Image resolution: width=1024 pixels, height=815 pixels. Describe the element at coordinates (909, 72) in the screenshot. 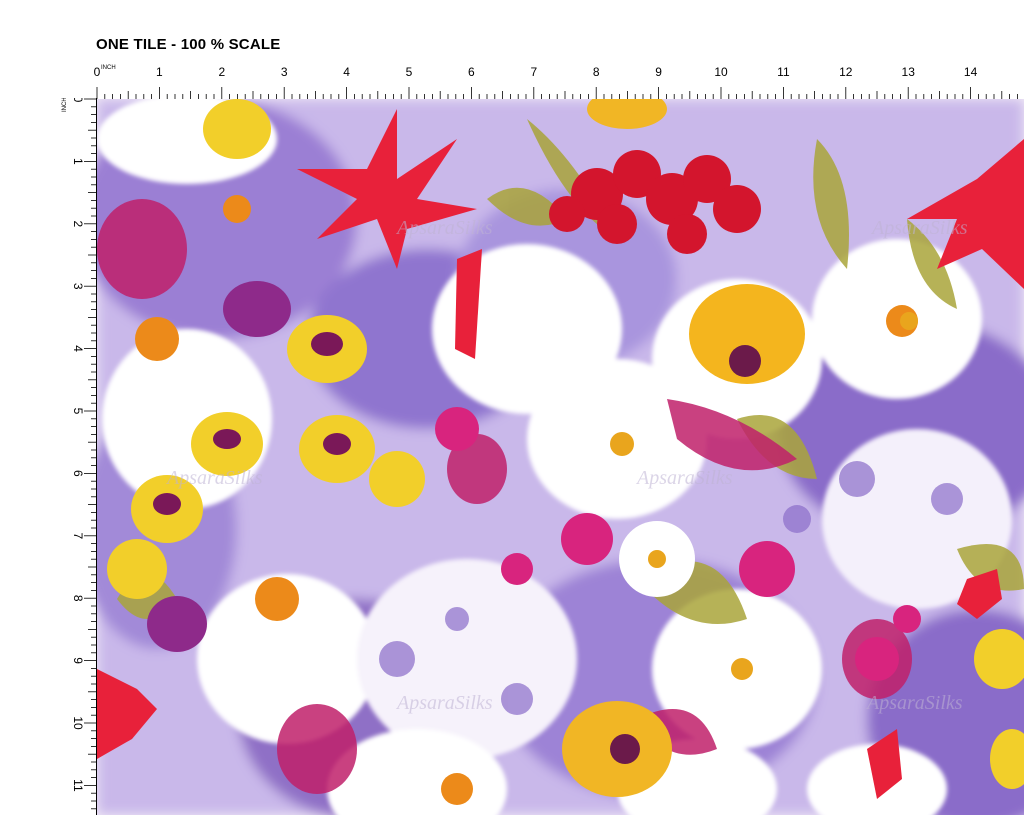

I see `ruler-label: 13` at that location.